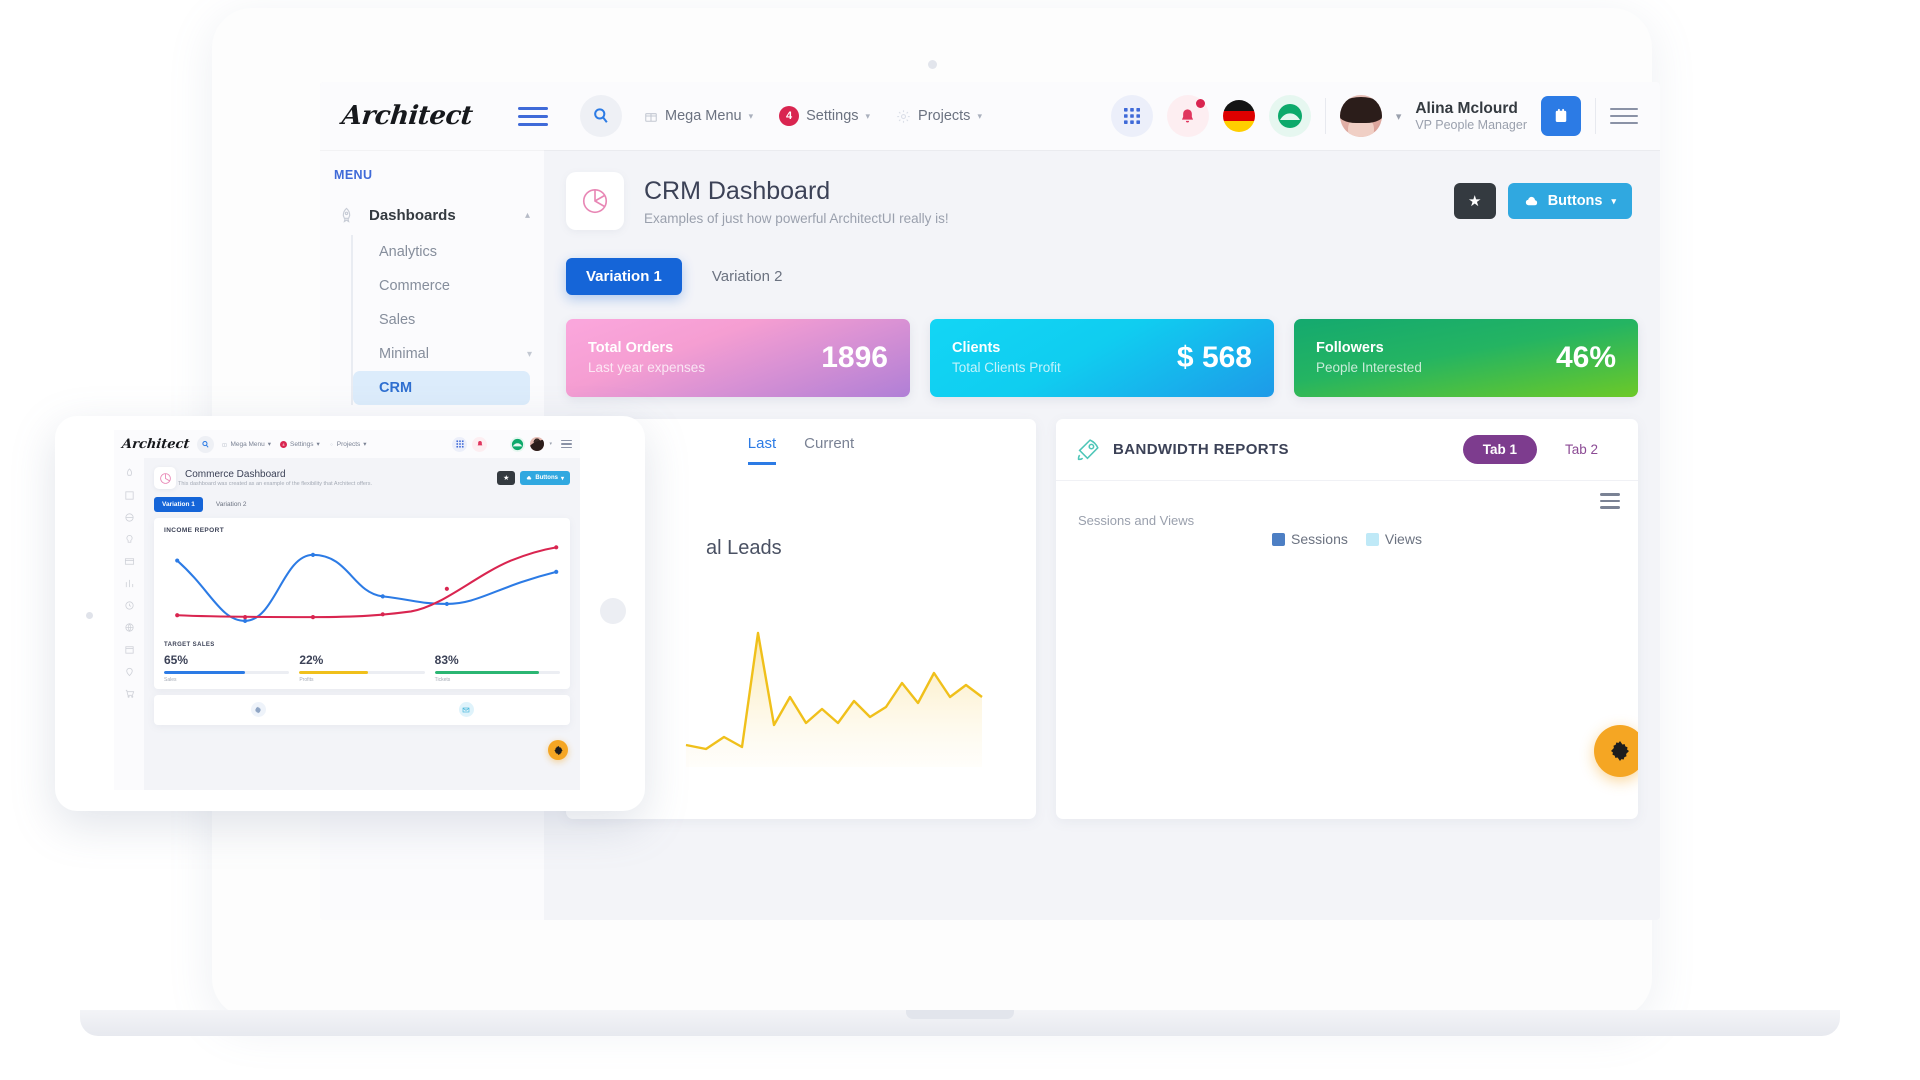 This screenshot has width=1920, height=1080. I want to click on stat-subtitle-clients: Total Clients Profit, so click(1006, 367).